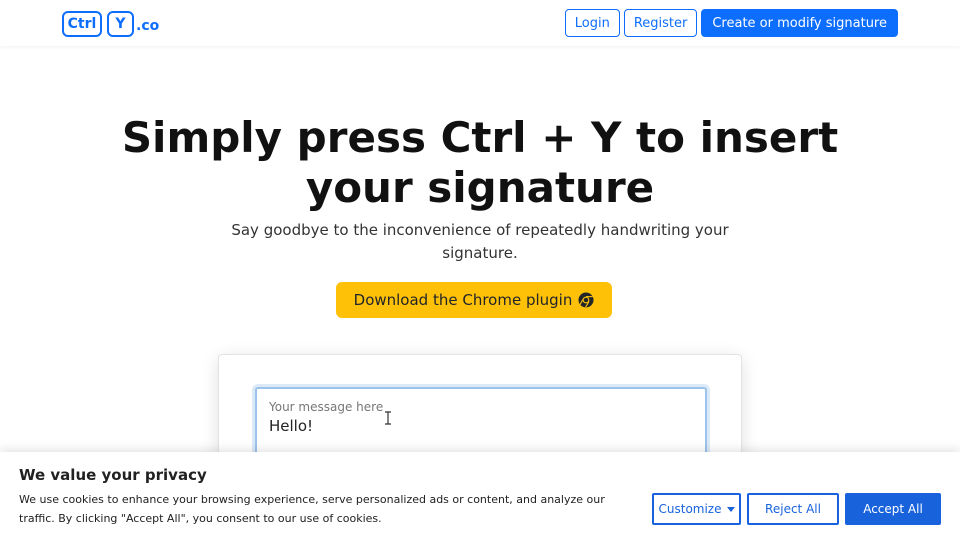 The image size is (960, 540). Describe the element at coordinates (480, 137) in the screenshot. I see `hero-title-line1: Simply press Ctrl + Y to insert` at that location.